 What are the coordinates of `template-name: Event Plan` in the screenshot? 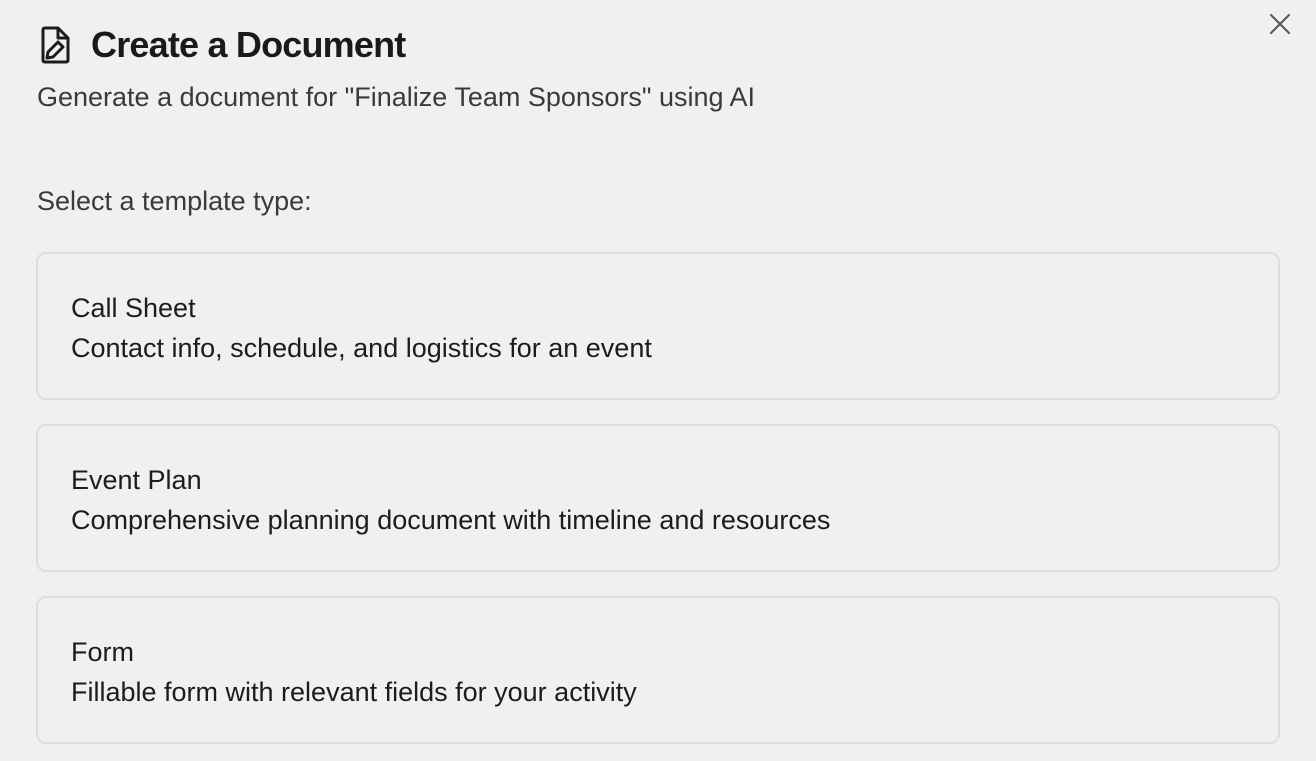 It's located at (136, 480).